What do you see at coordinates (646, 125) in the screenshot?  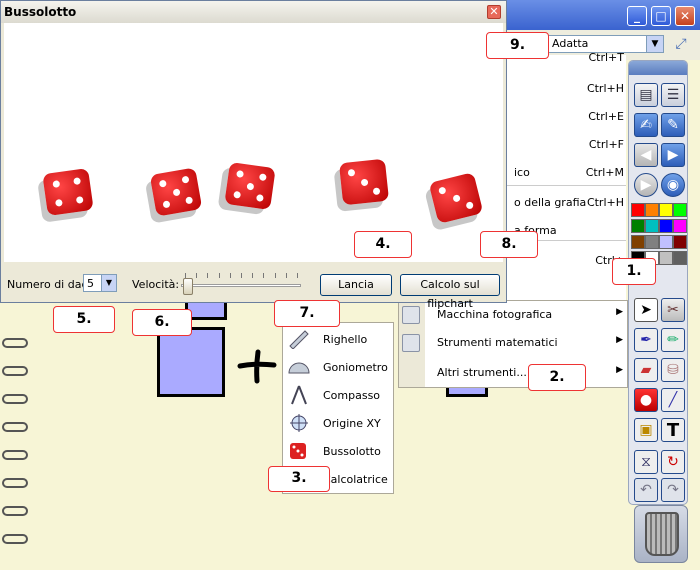 I see `handwriting-icon: ✍` at bounding box center [646, 125].